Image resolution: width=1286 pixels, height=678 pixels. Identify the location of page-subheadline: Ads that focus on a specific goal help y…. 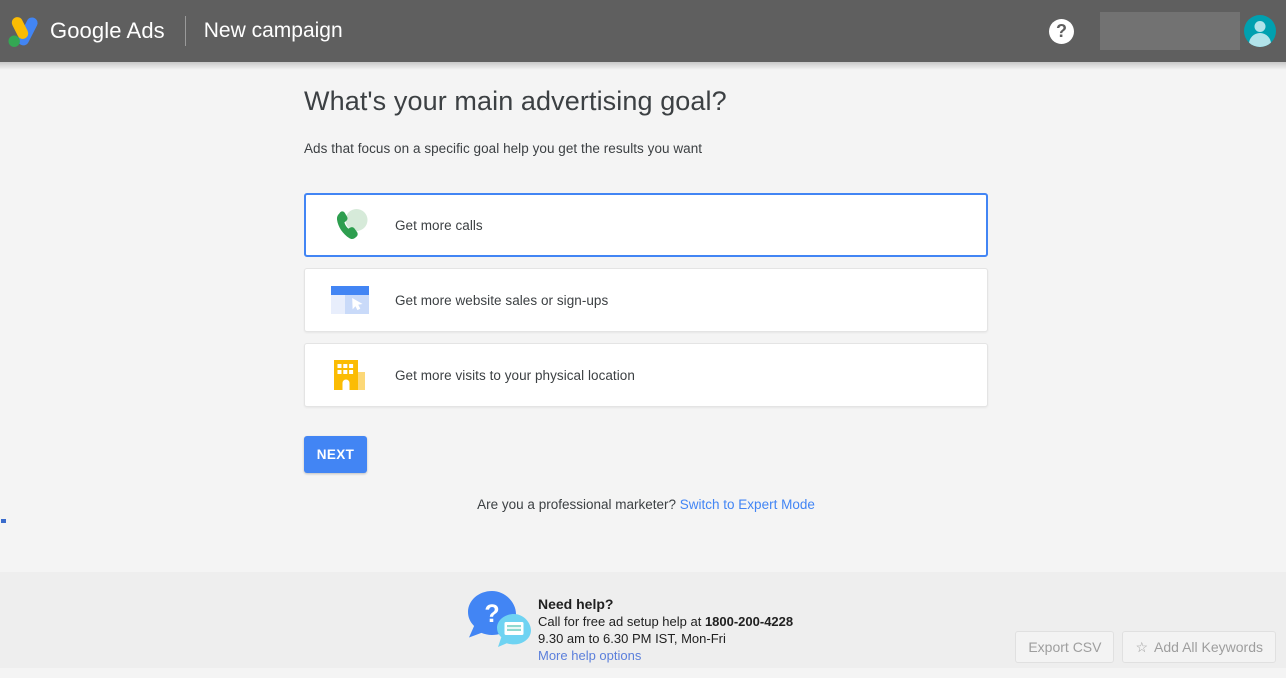
(503, 148).